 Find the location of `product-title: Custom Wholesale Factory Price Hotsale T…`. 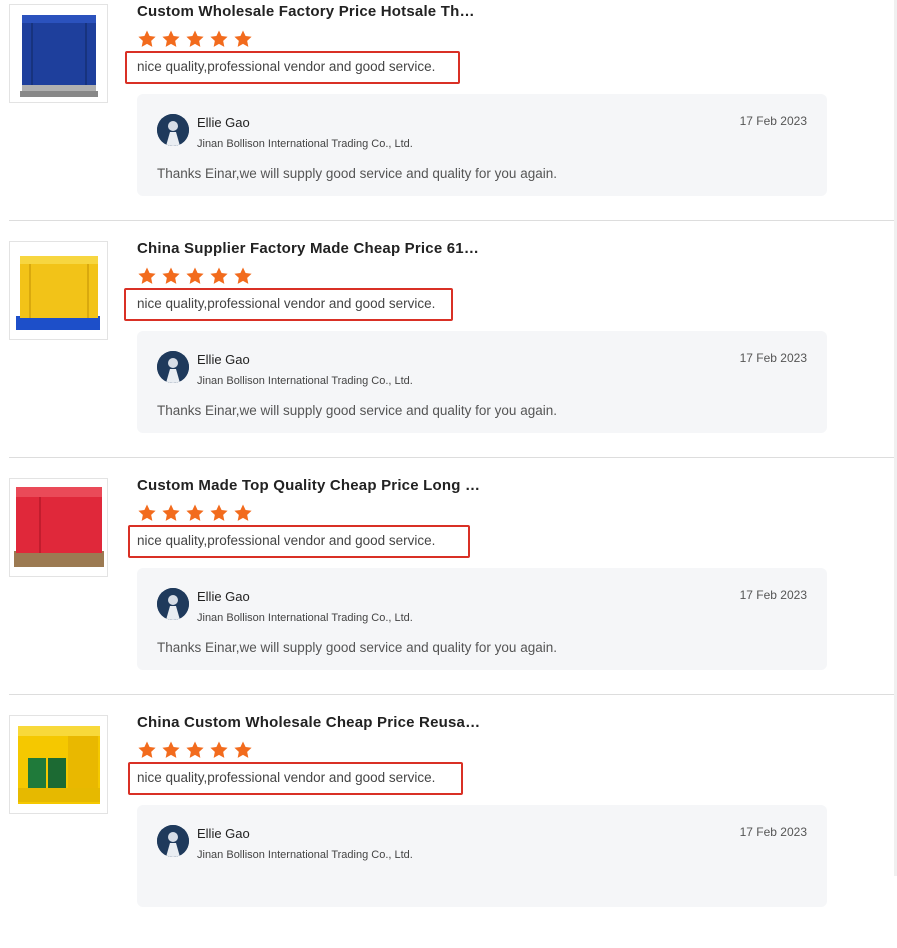

product-title: Custom Wholesale Factory Price Hotsale T… is located at coordinates (309, 12).